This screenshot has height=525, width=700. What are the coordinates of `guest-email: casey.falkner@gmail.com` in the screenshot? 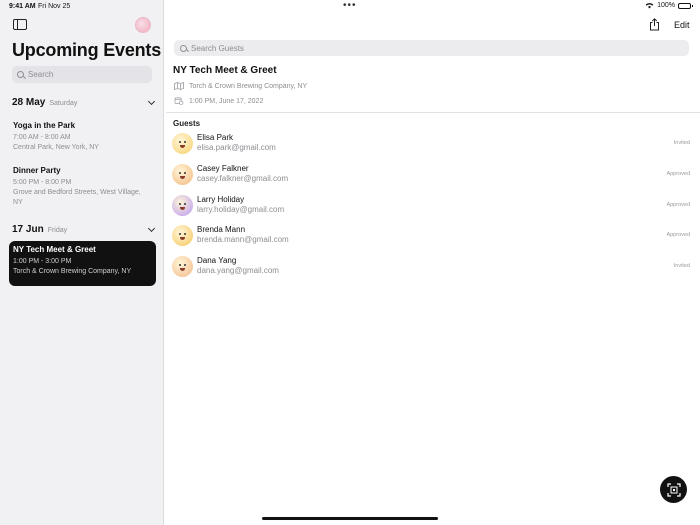 It's located at (243, 178).